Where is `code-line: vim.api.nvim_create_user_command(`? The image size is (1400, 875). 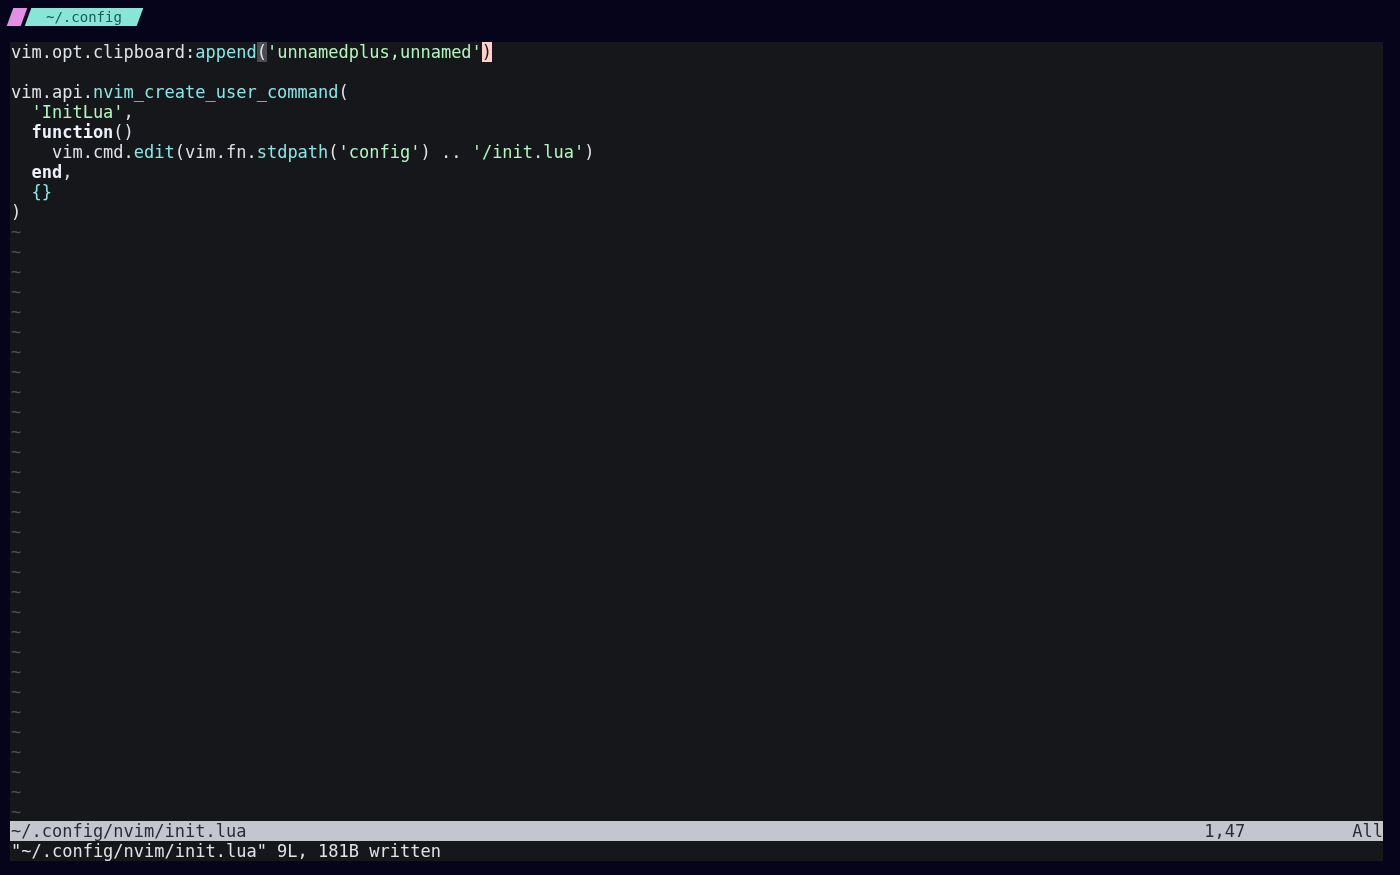
code-line: vim.api.nvim_create_user_command( is located at coordinates (180, 92).